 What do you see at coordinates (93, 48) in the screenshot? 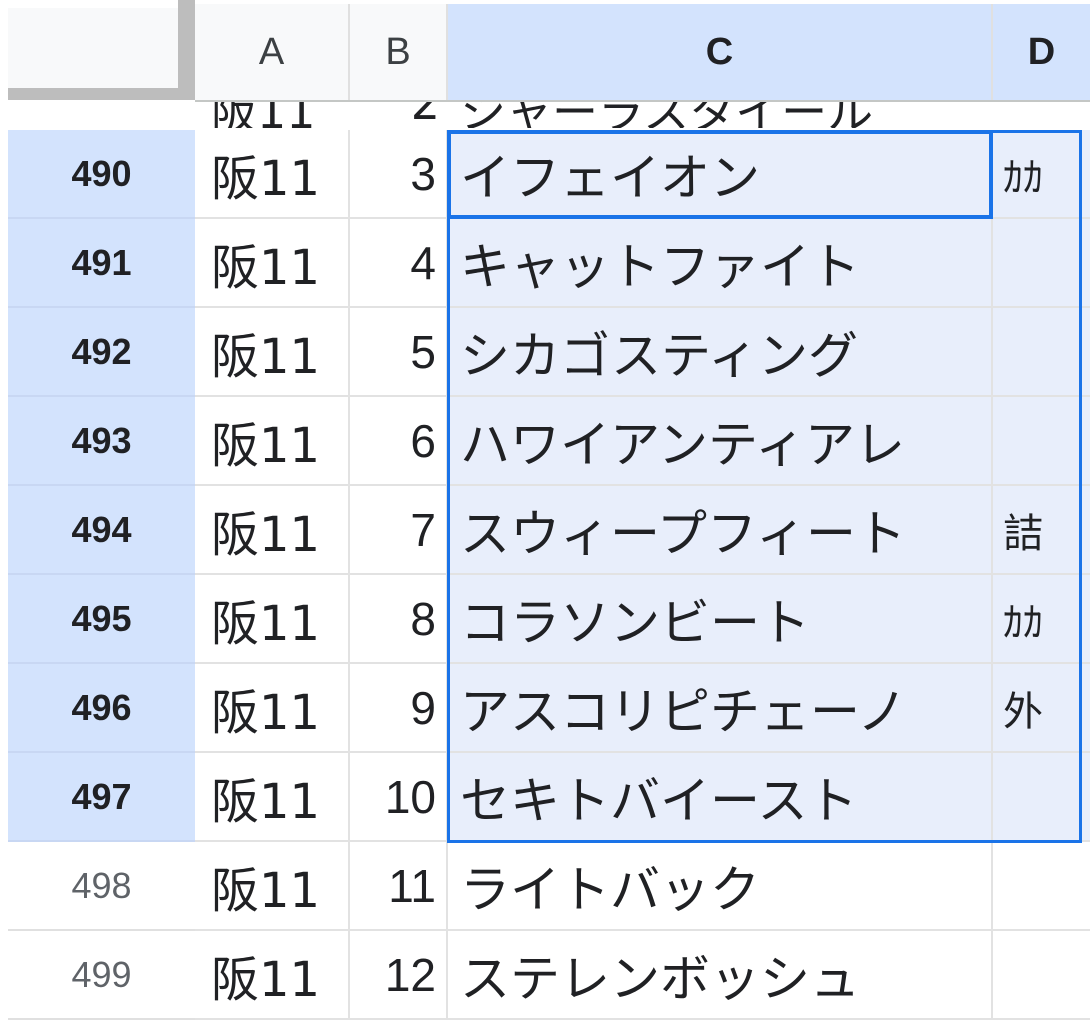
I see `select-all-corner` at bounding box center [93, 48].